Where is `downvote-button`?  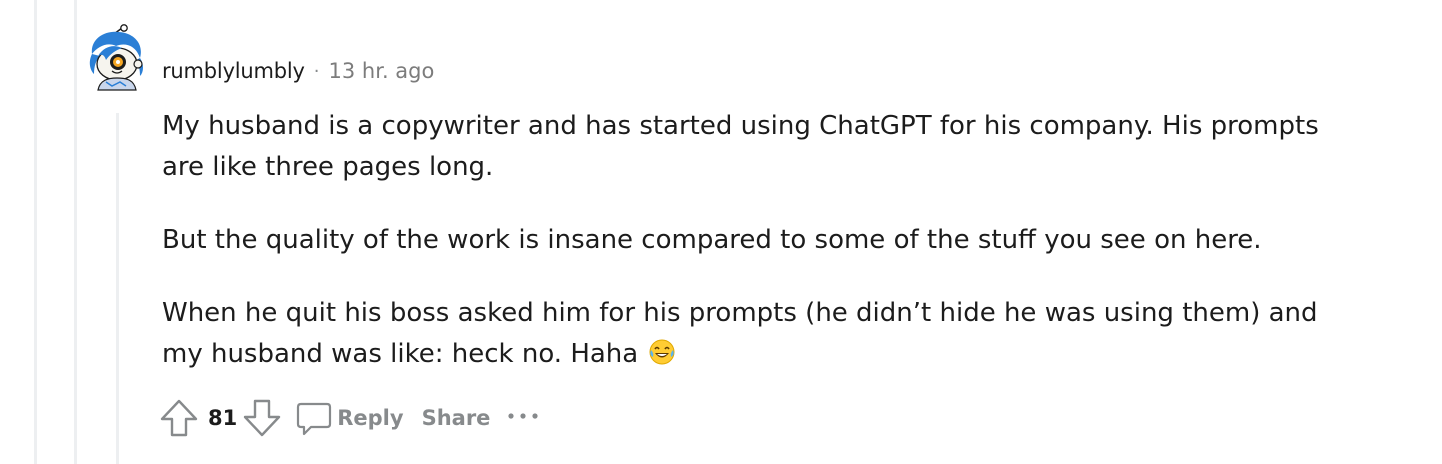 downvote-button is located at coordinates (262, 418).